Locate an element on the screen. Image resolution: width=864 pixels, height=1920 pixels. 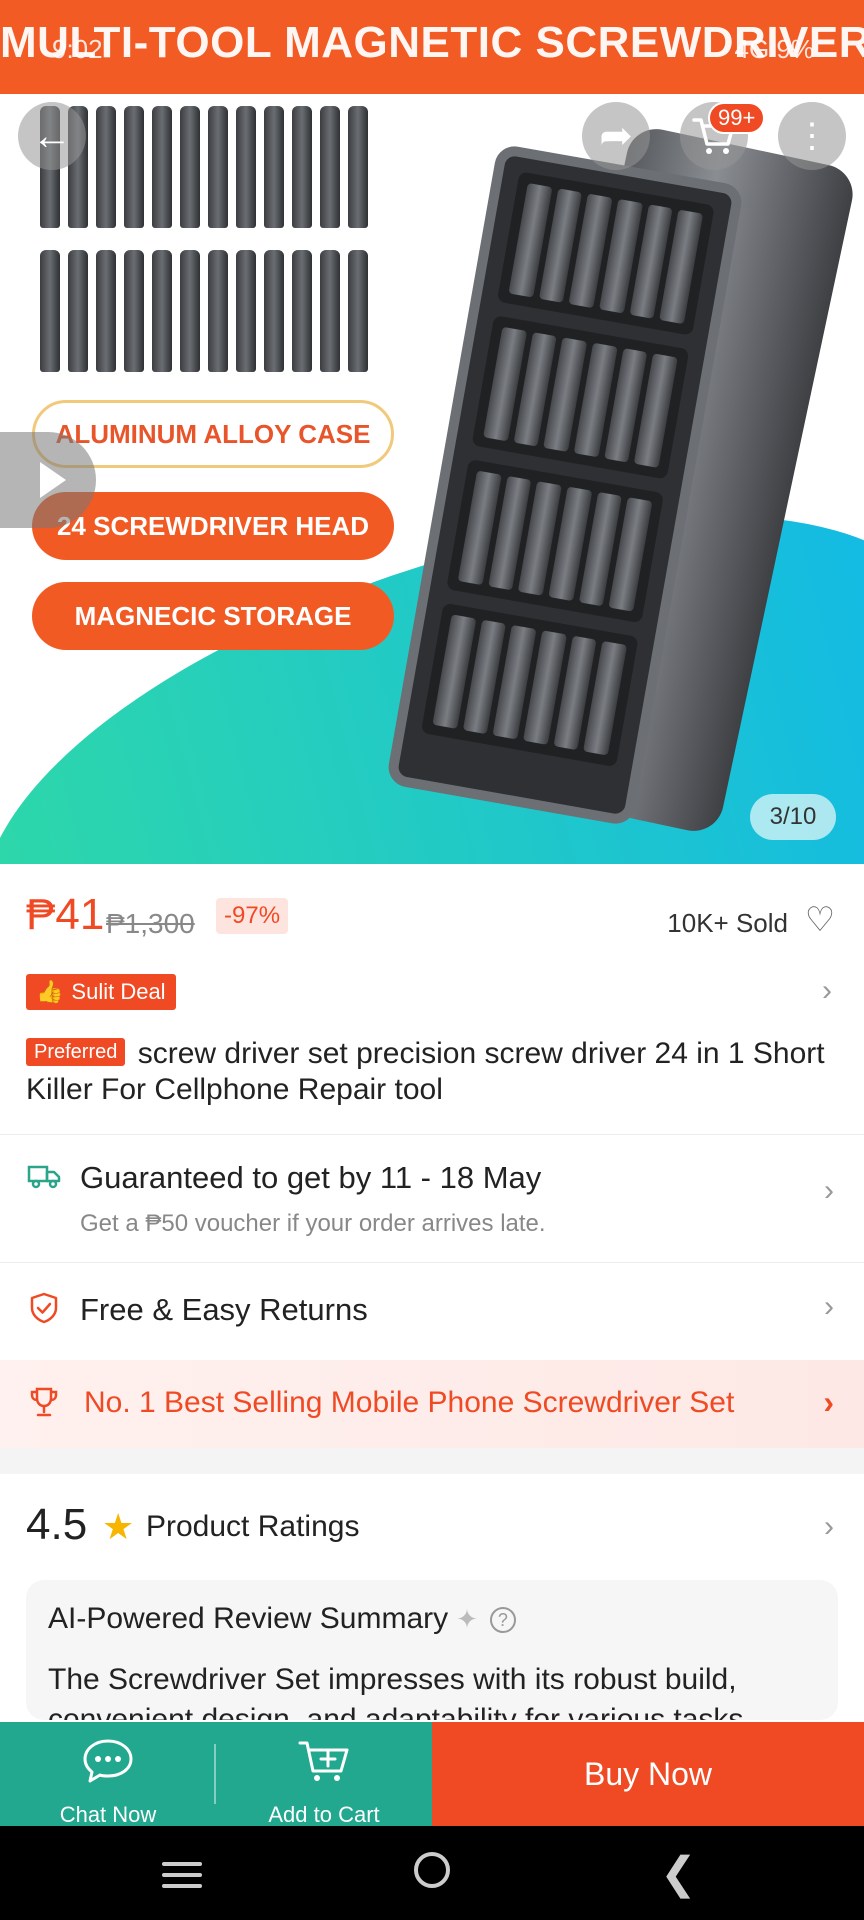
truck-icon is located at coordinates (44, 1180).